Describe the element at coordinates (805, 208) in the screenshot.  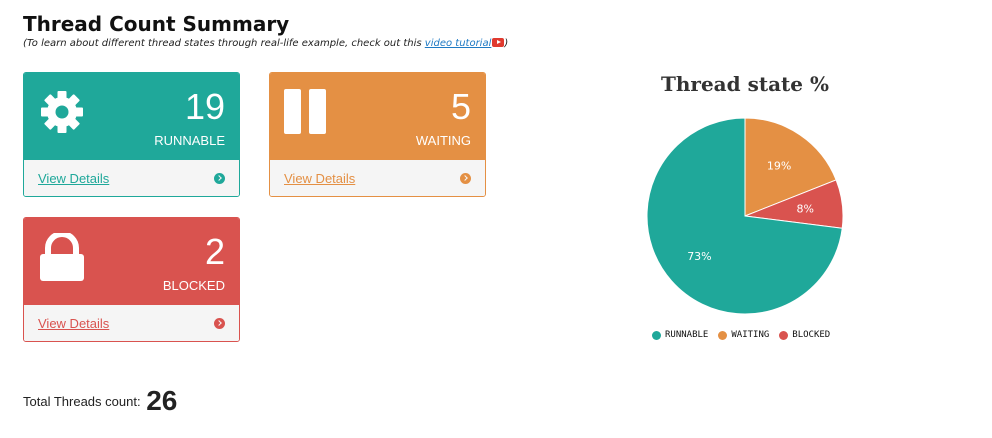
I see `pie-label-blocked: 8%` at that location.